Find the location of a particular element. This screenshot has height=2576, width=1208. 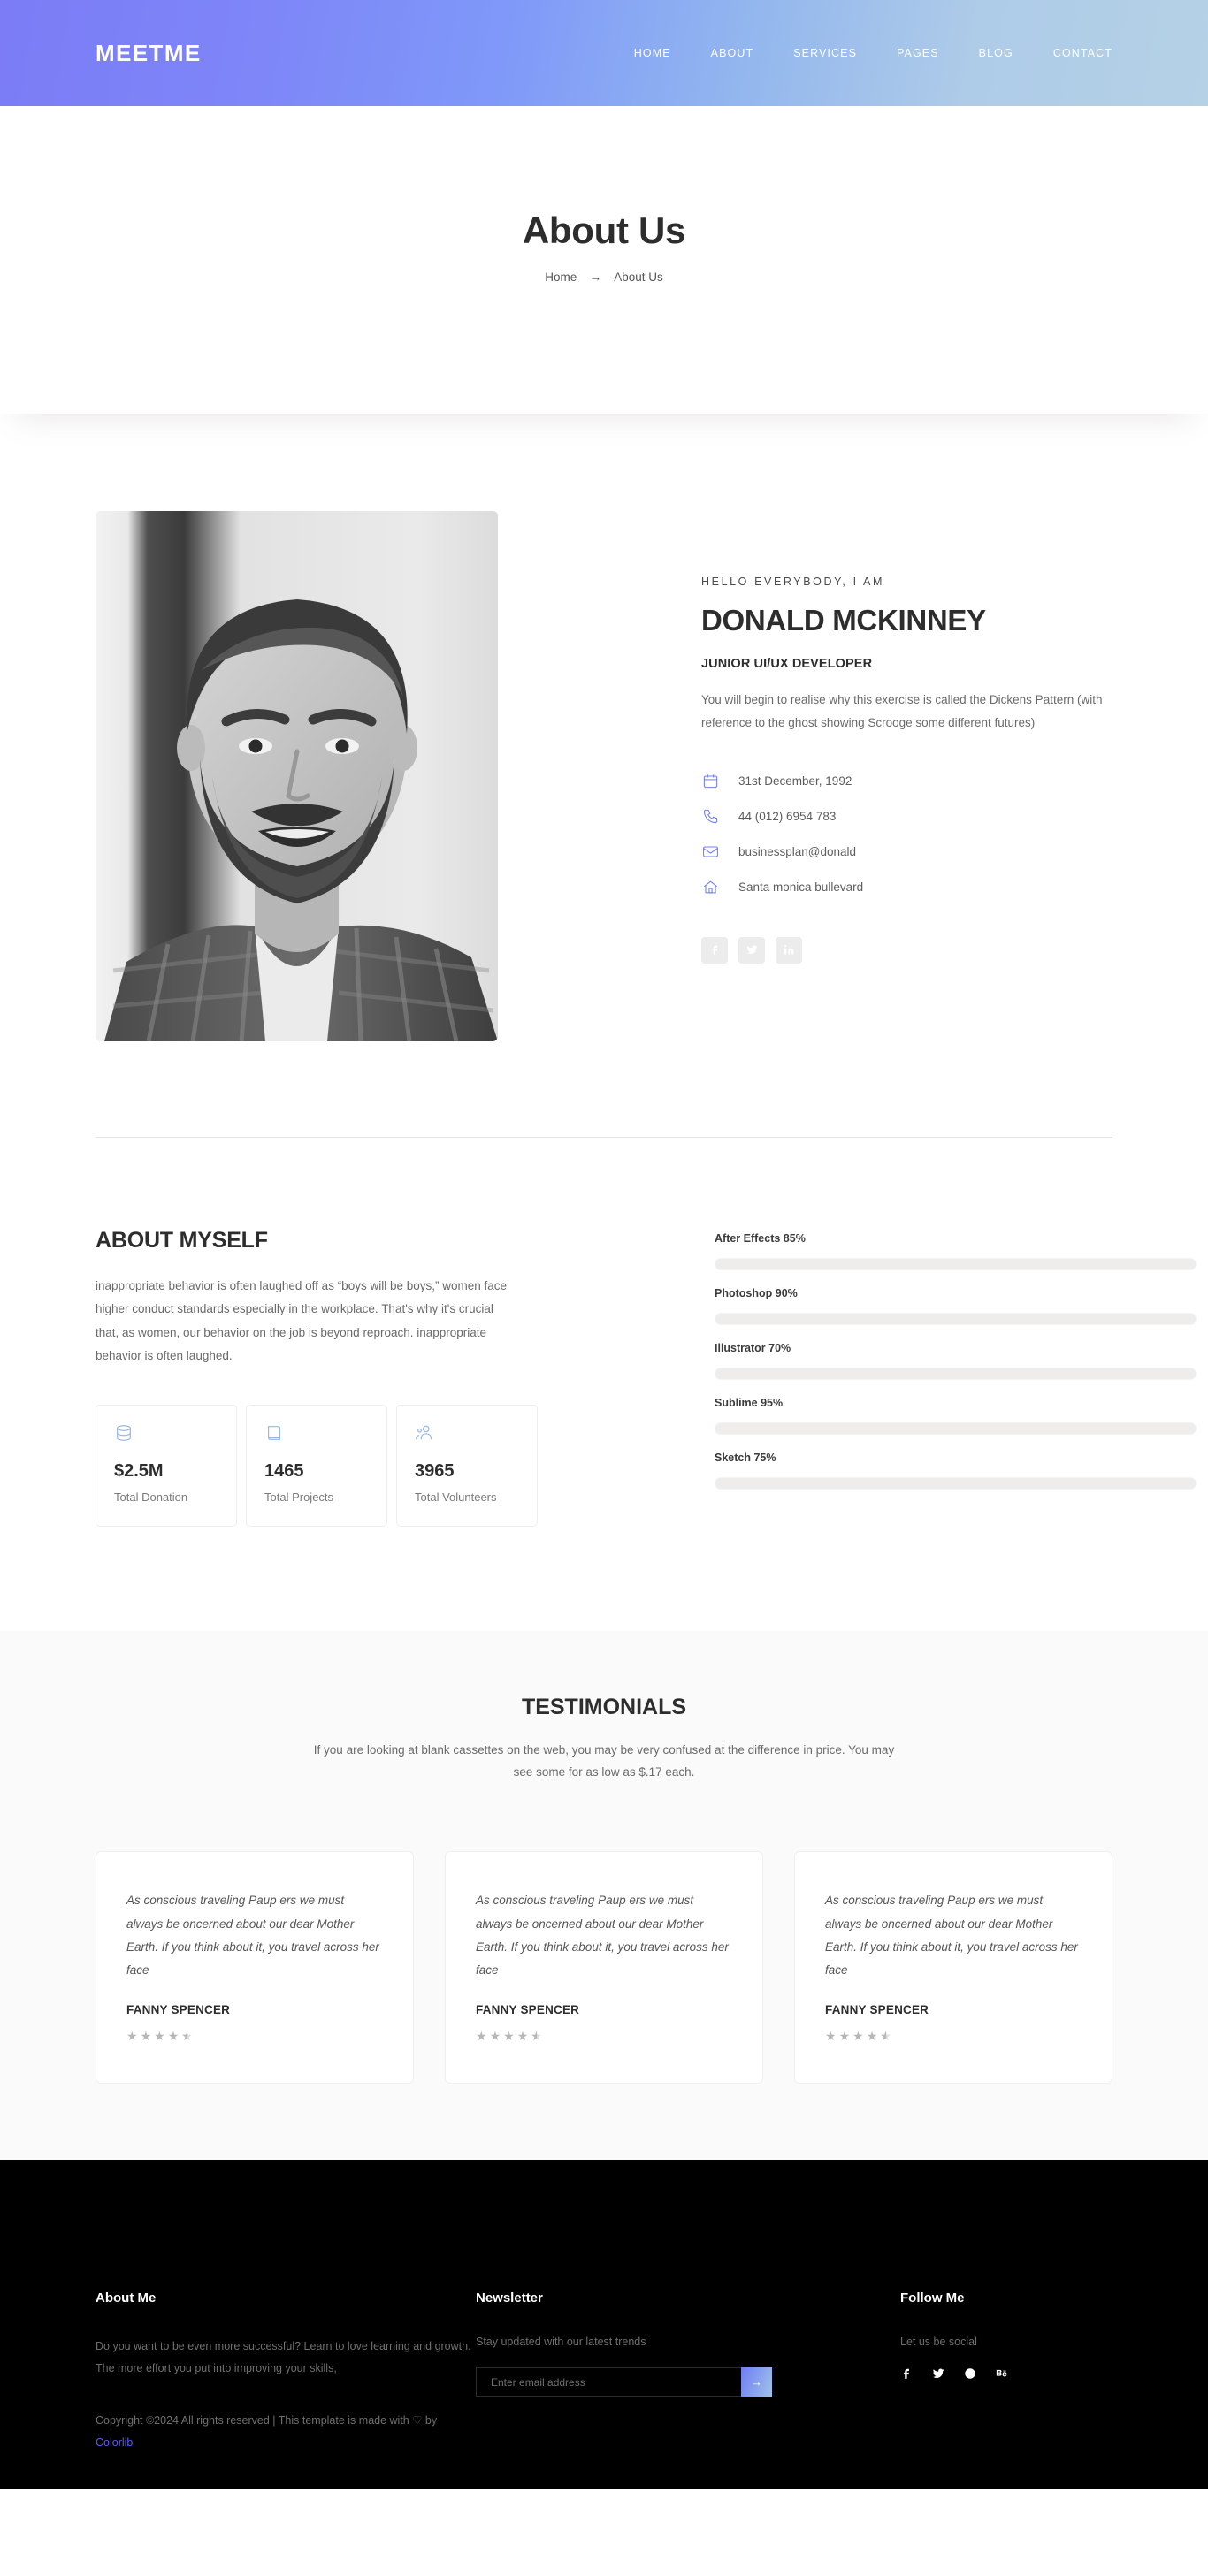

portrait-image is located at coordinates (297, 776).